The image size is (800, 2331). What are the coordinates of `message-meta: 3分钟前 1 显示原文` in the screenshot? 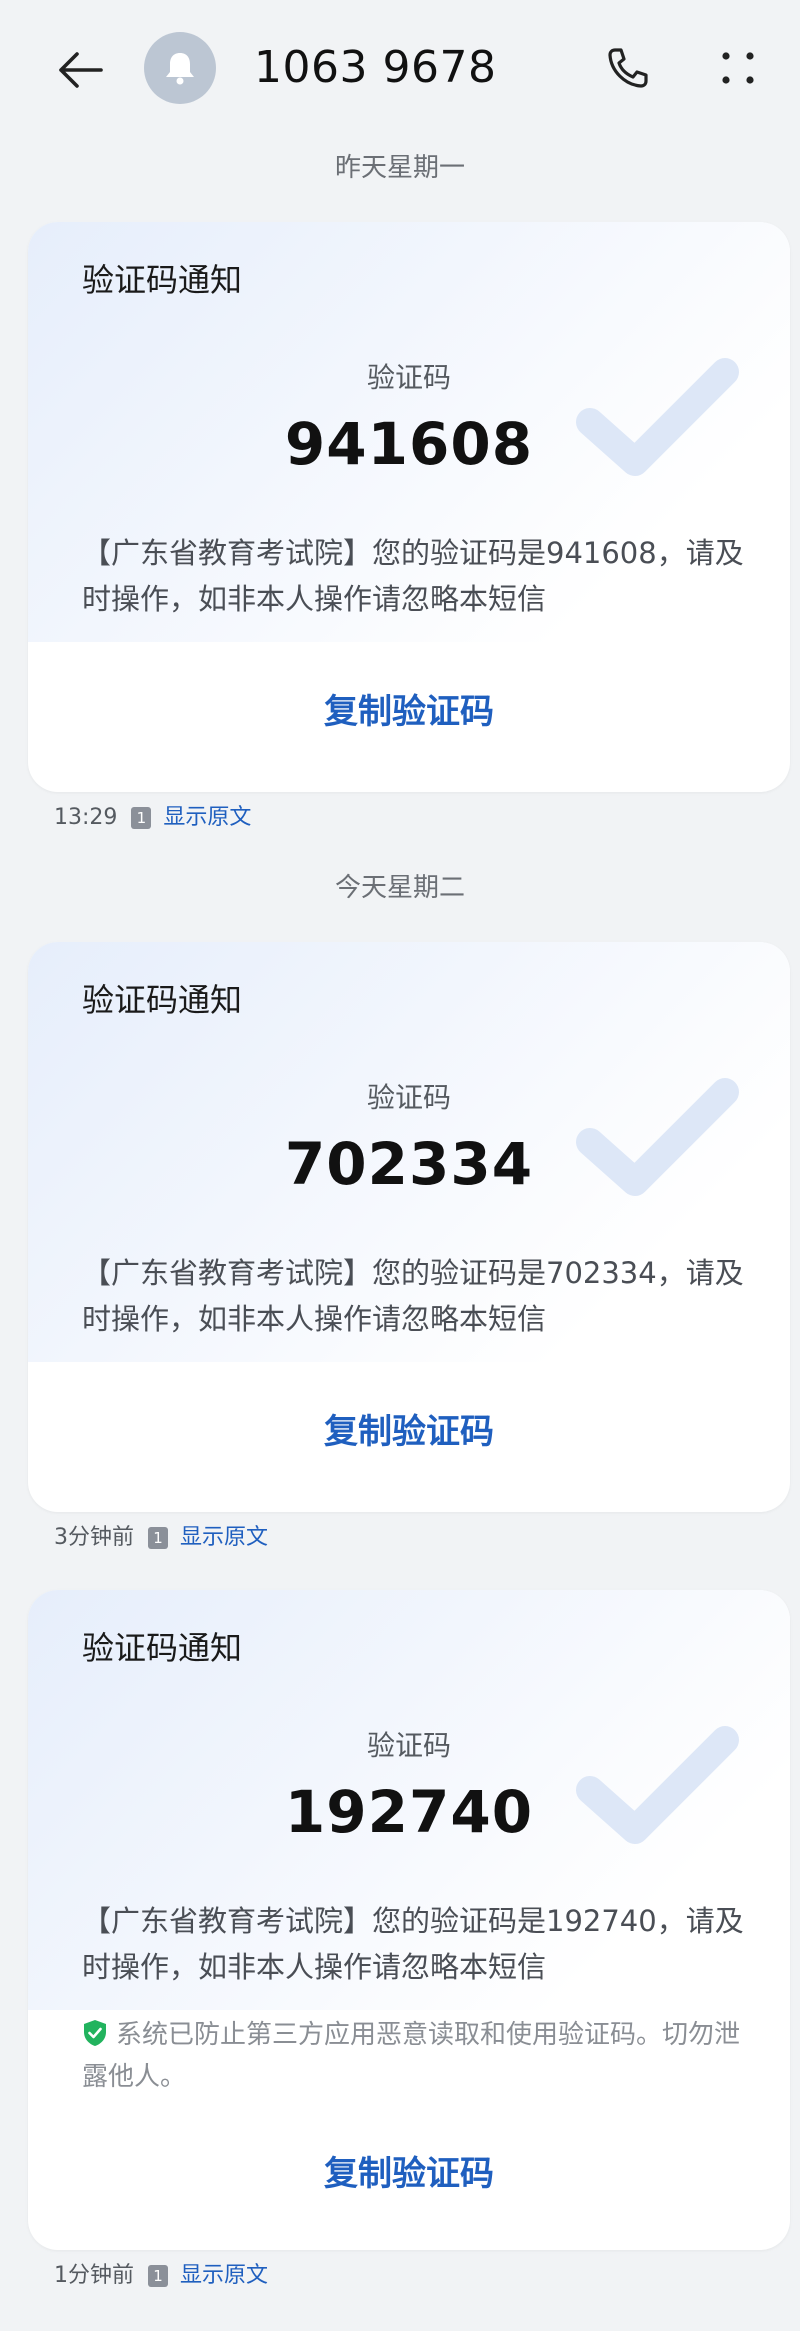 It's located at (161, 1538).